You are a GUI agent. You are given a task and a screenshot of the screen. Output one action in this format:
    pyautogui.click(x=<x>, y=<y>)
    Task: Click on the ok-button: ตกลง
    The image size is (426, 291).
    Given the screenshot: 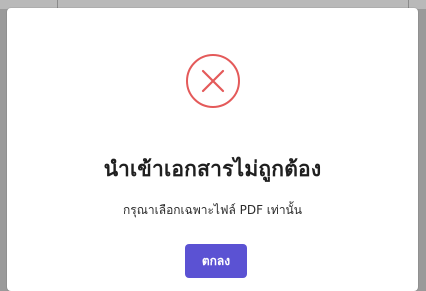 What is the action you would take?
    pyautogui.click(x=216, y=261)
    